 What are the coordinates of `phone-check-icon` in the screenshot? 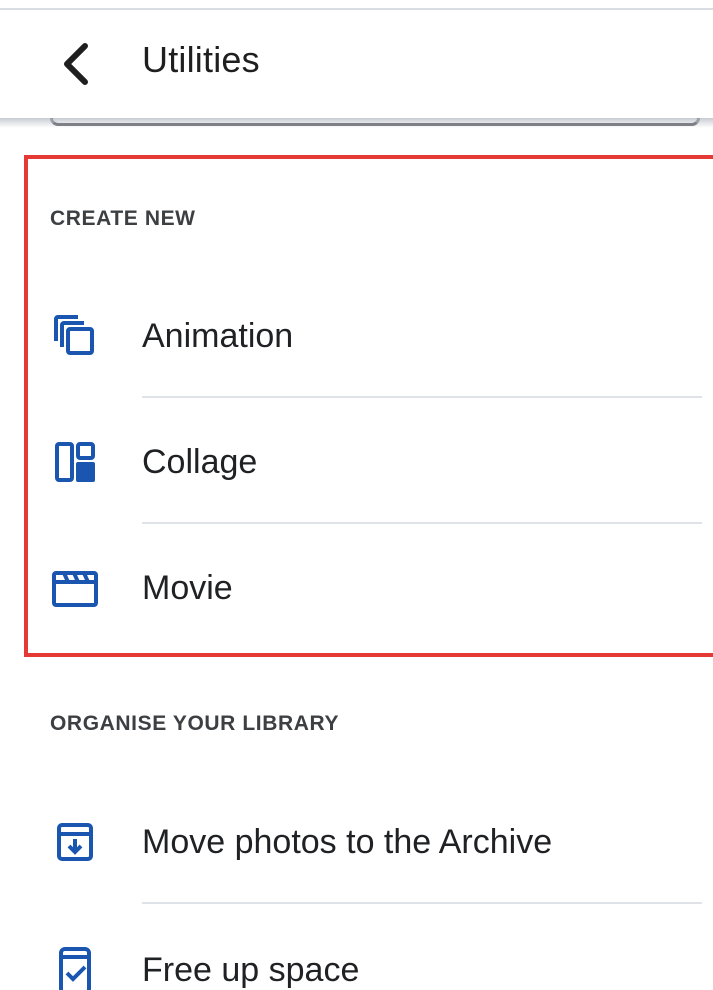 It's located at (75, 967).